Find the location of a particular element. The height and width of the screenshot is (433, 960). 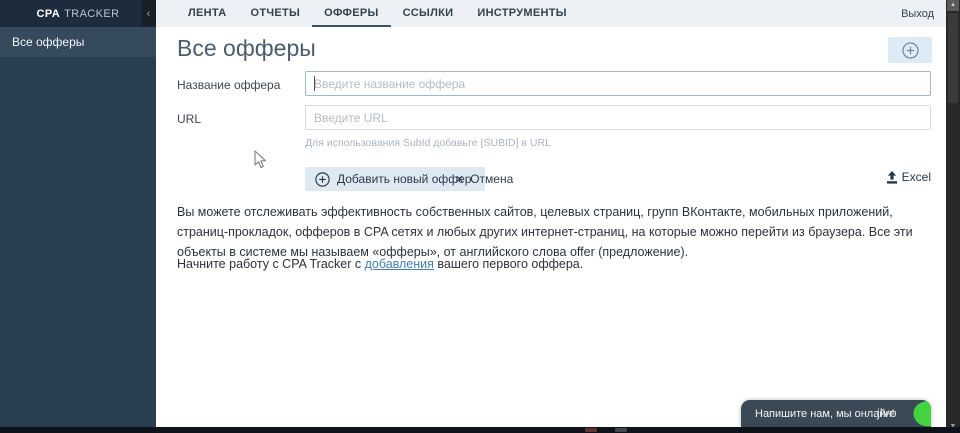

close-icon: ✕ is located at coordinates (460, 179).